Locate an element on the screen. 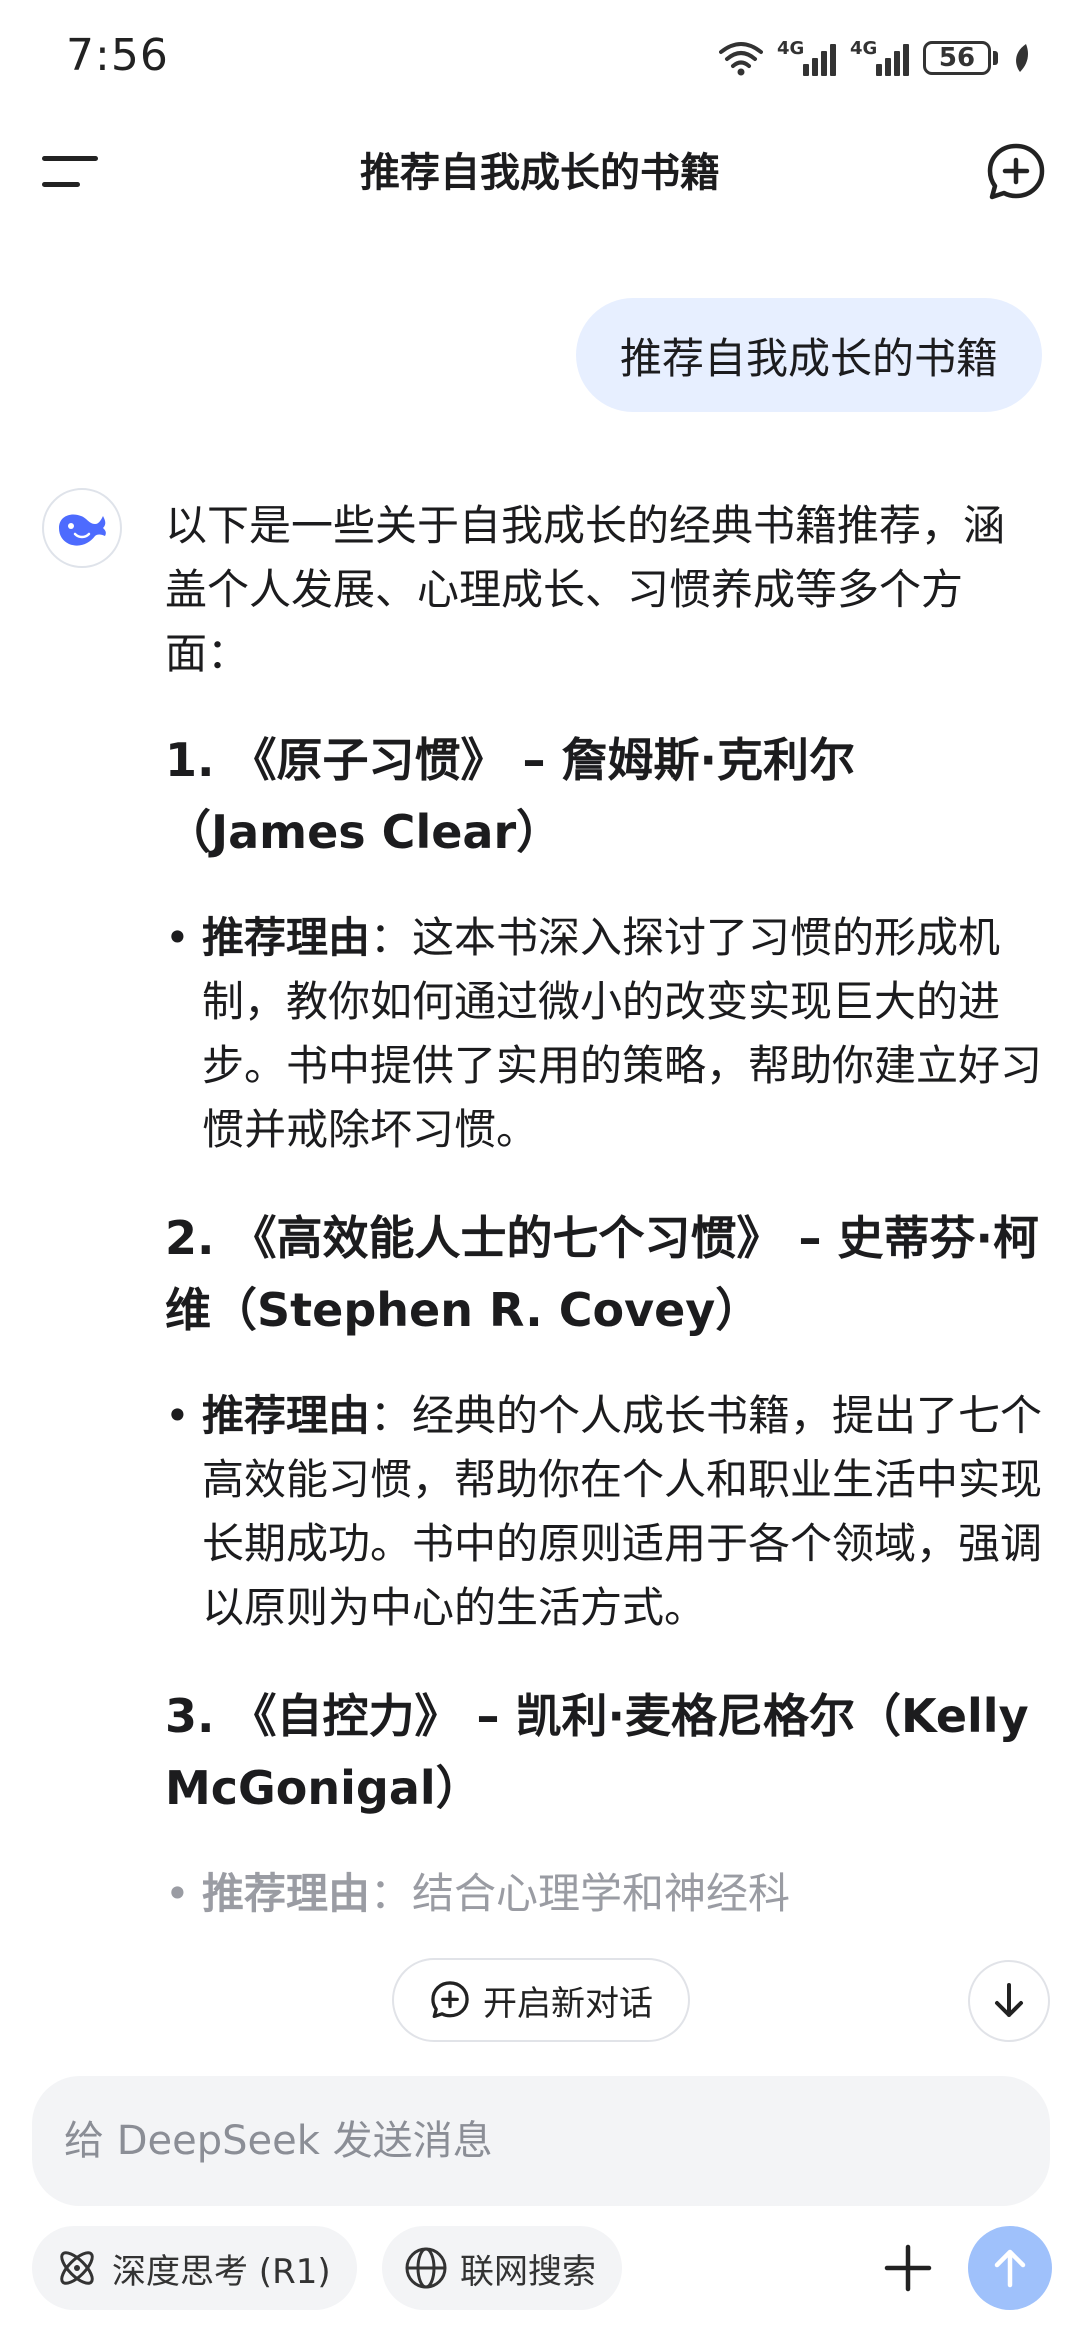 This screenshot has width=1080, height=2340. new-chat-button is located at coordinates (1016, 172).